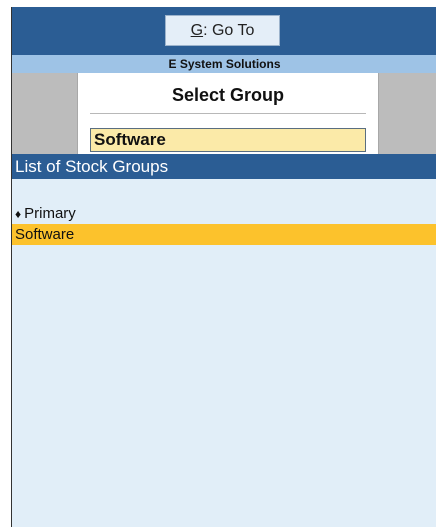  I want to click on select-group-title: Select Group, so click(228, 95).